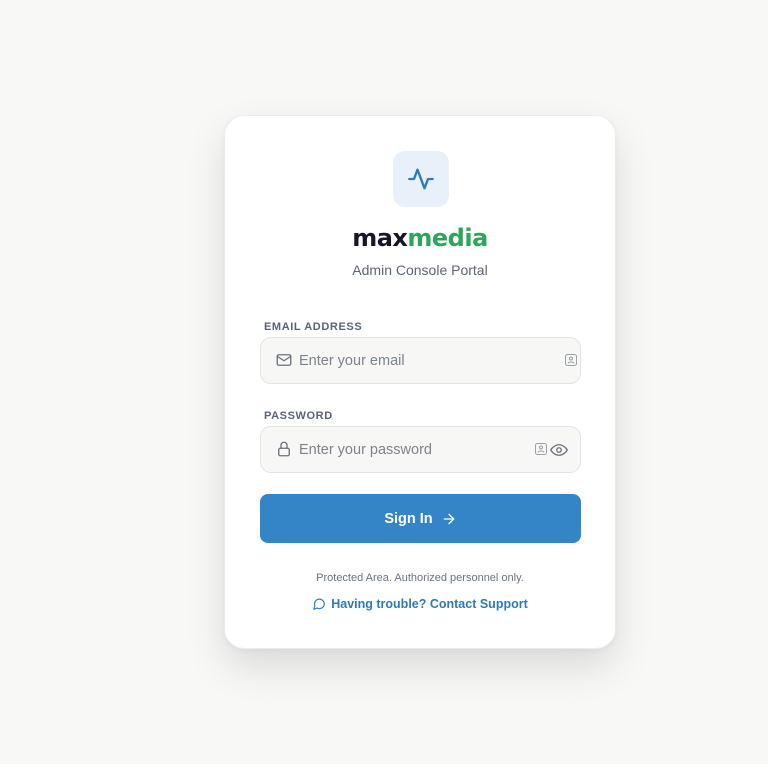 This screenshot has width=768, height=764. Describe the element at coordinates (414, 449) in the screenshot. I see `password-input` at that location.